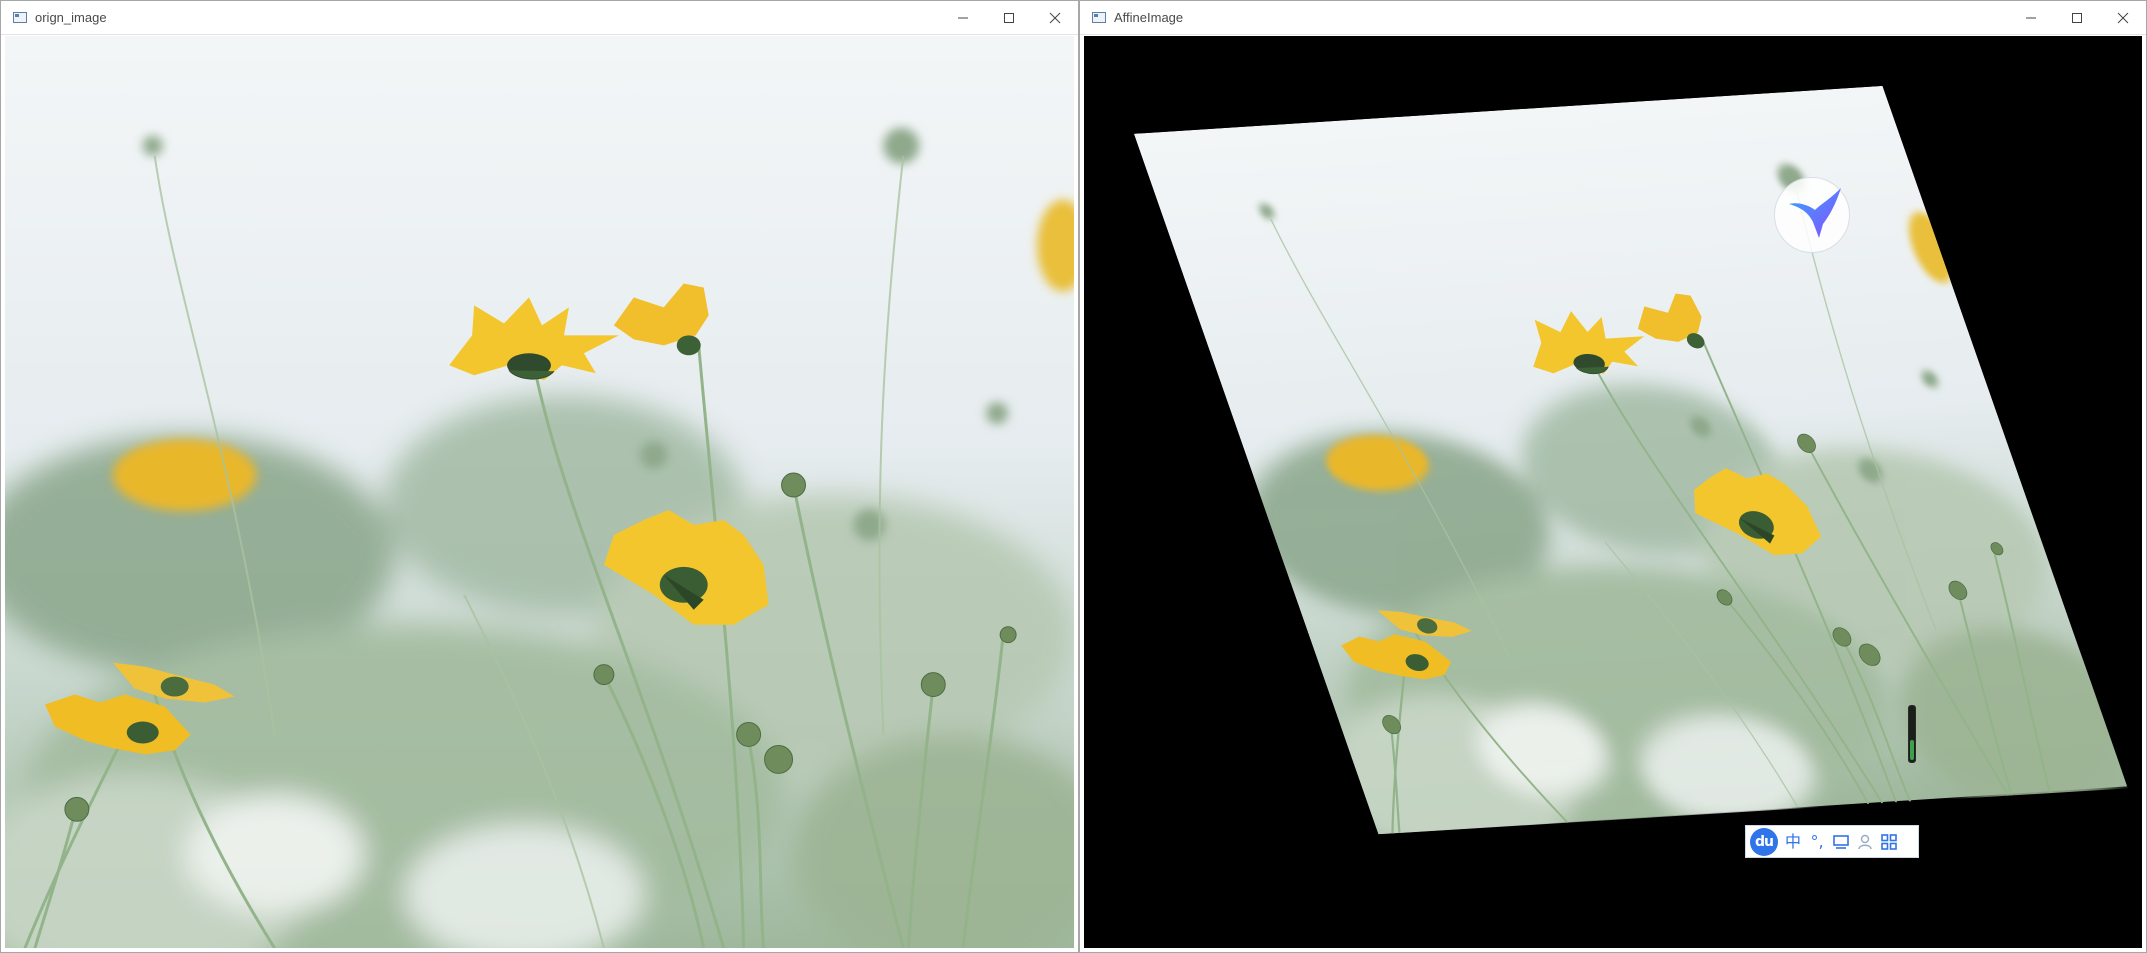 This screenshot has height=953, width=2147. I want to click on user-icon, so click(1865, 841).